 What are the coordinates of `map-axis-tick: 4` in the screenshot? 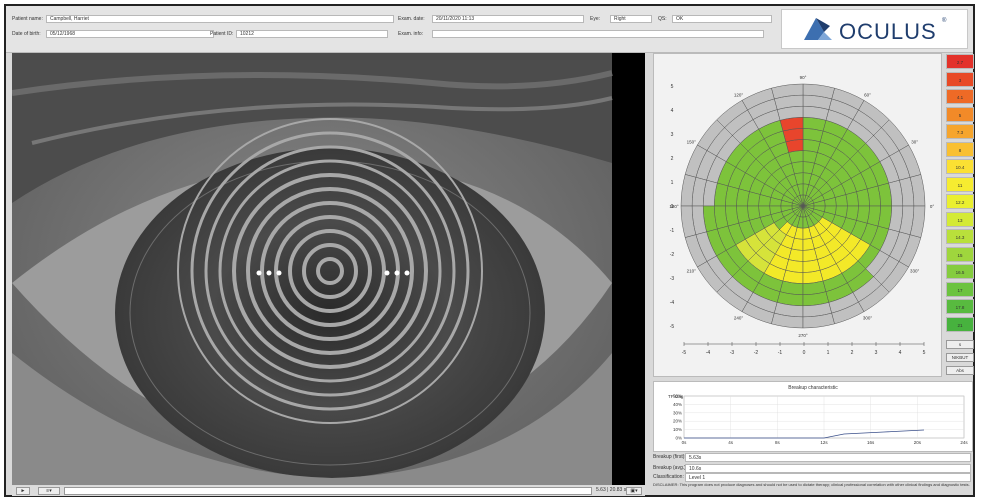 It's located at (900, 353).